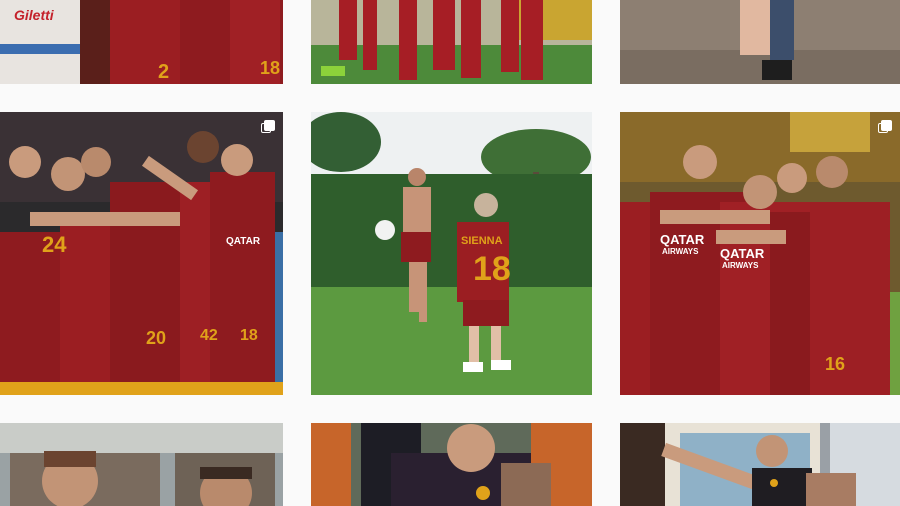 This screenshot has height=506, width=900. I want to click on shirt-number: 18, so click(492, 269).